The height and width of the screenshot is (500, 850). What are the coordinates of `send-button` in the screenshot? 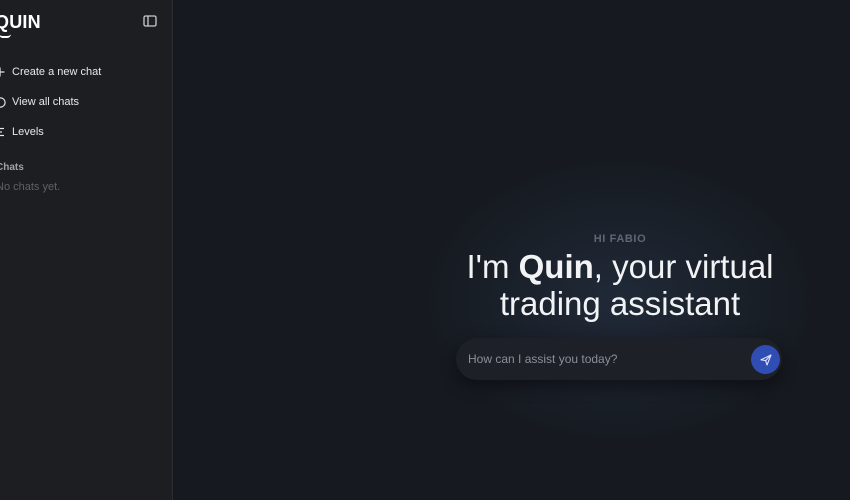 It's located at (765, 359).